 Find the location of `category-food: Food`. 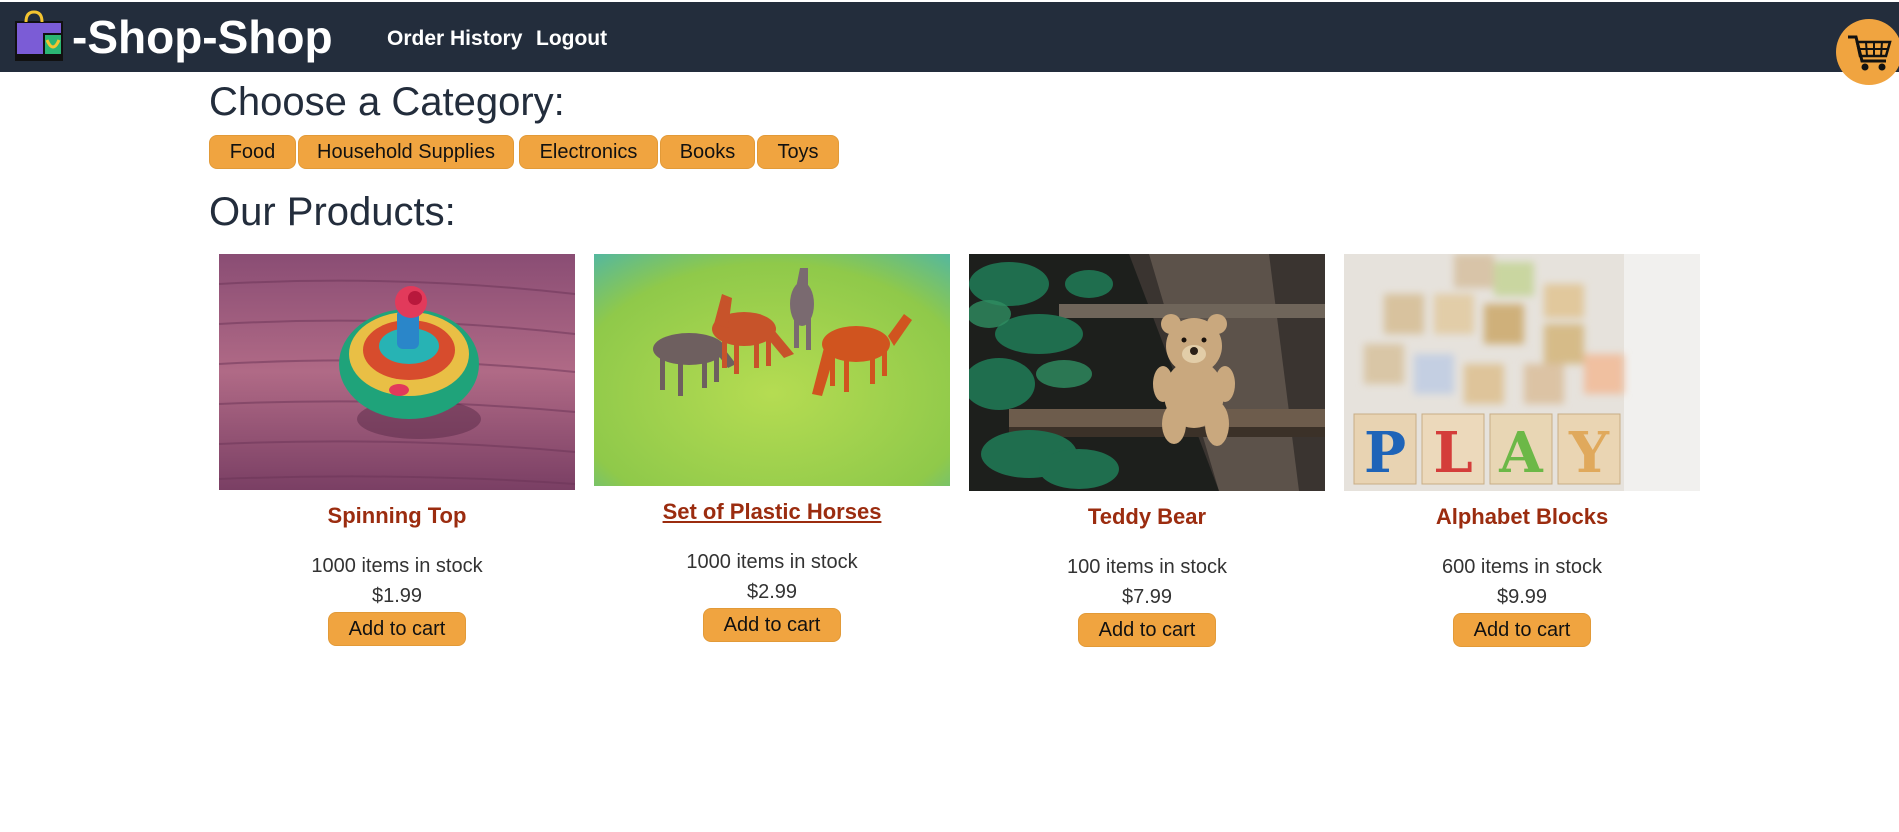

category-food: Food is located at coordinates (252, 152).